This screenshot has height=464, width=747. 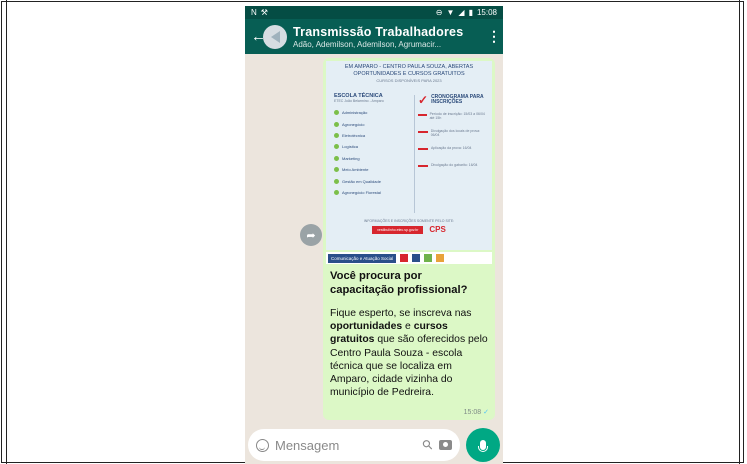 I want to click on battery-icon: ▮, so click(x=470, y=12).